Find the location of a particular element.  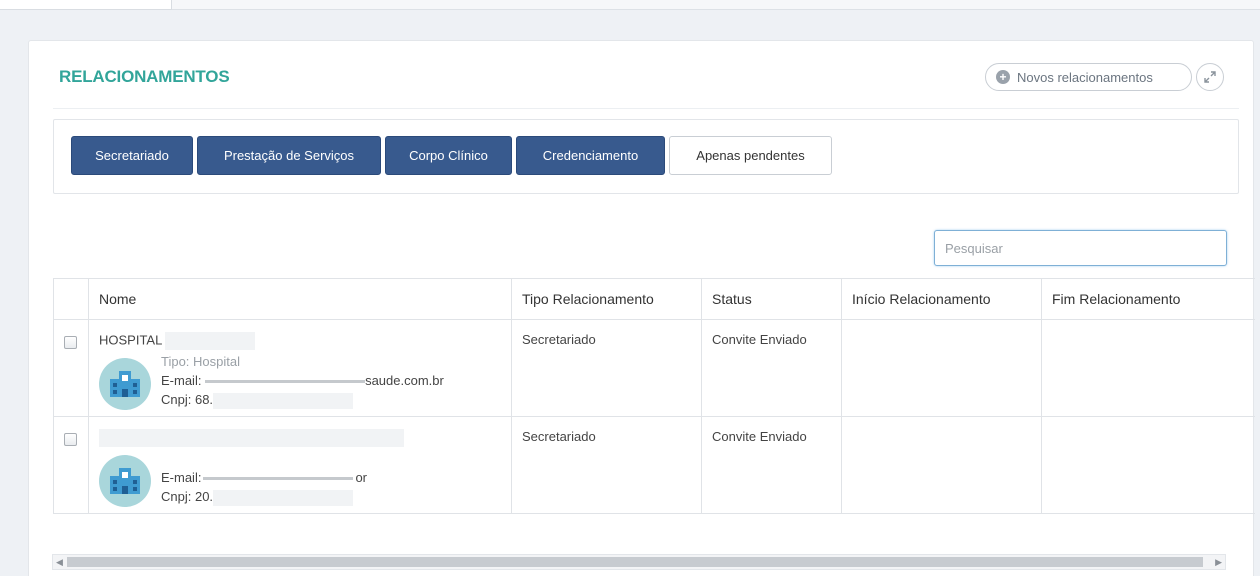

name-cell: E-mail: or Cnpj: 20. is located at coordinates (299, 465).